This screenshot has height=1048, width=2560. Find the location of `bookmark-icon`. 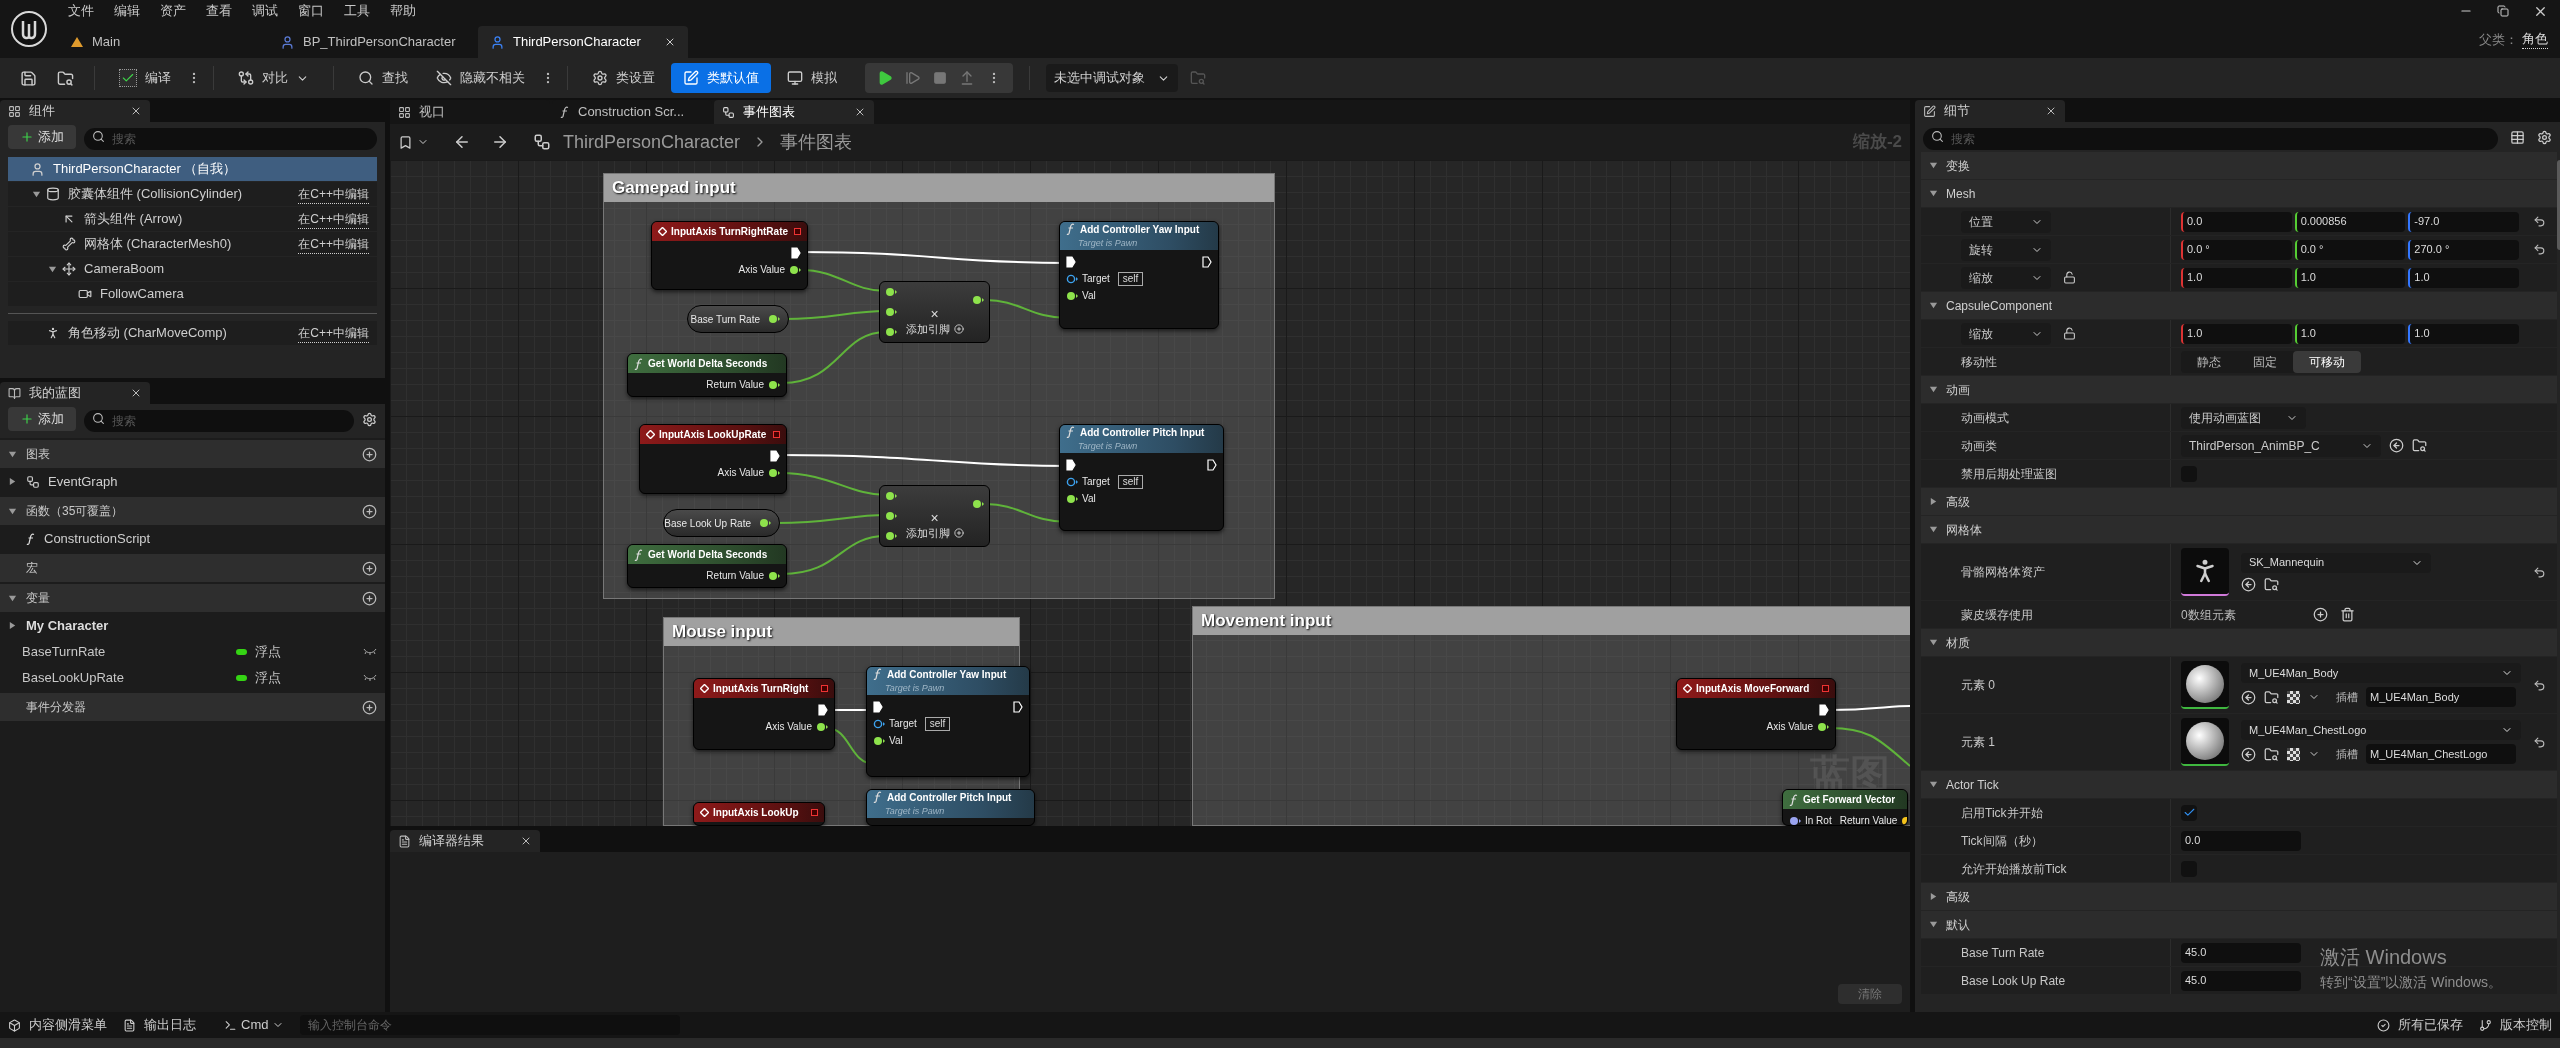

bookmark-icon is located at coordinates (405, 142).